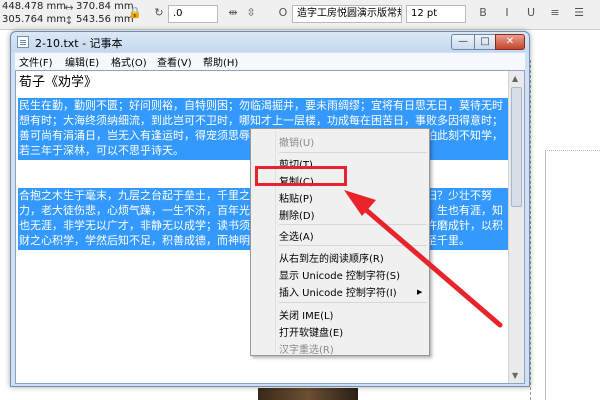  Describe the element at coordinates (105, 6) in the screenshot. I see `width-value: 370.84 mm` at that location.